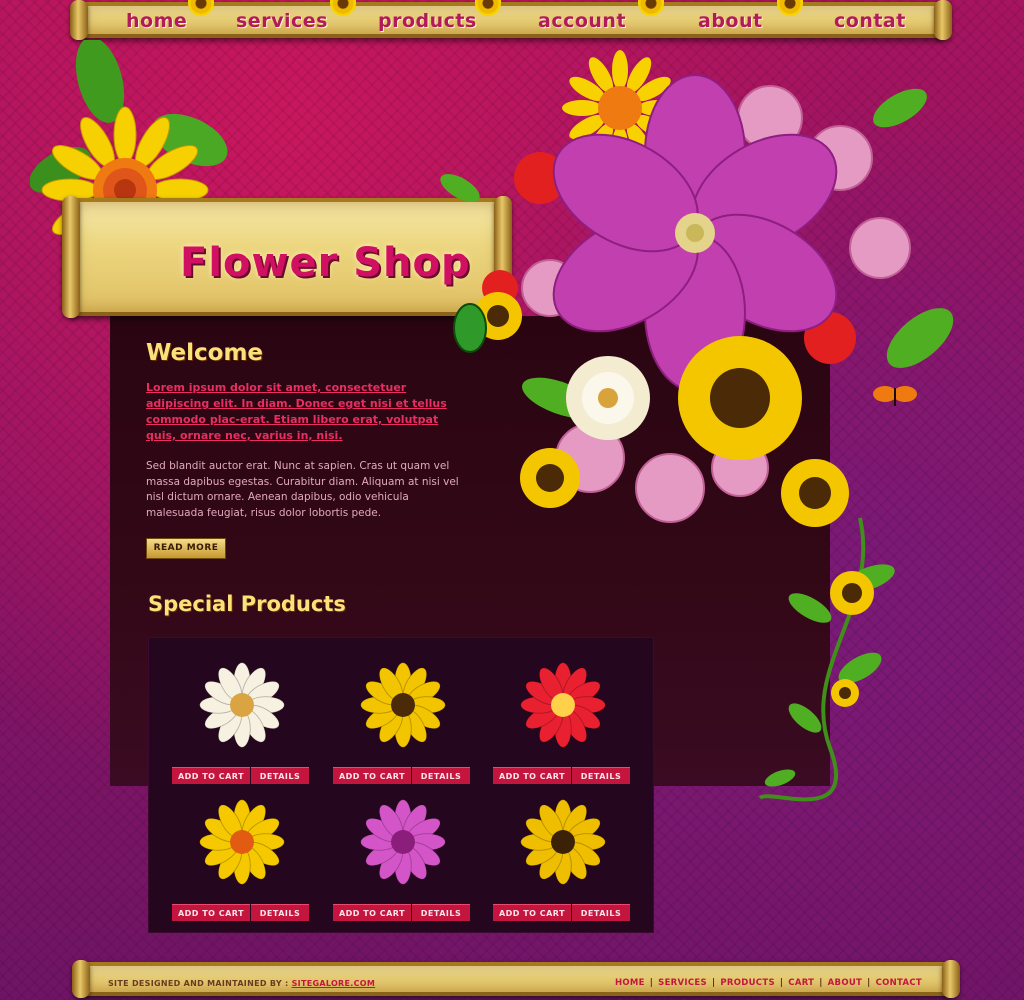 The width and height of the screenshot is (1024, 1000). Describe the element at coordinates (608, 398) in the screenshot. I see `dahlia-icon` at that location.